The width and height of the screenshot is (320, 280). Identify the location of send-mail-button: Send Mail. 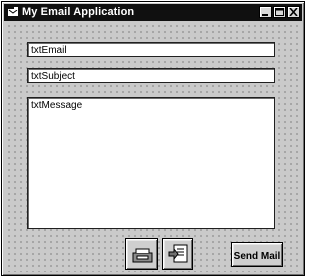
(257, 254).